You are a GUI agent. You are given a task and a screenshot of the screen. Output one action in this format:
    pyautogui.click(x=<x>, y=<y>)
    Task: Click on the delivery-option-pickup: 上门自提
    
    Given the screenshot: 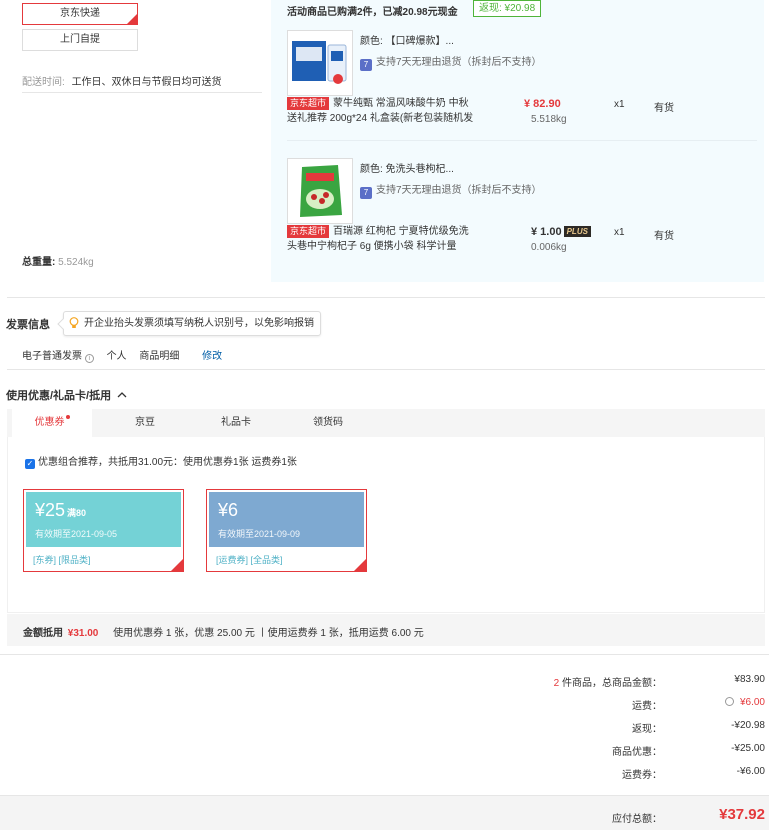 What is the action you would take?
    pyautogui.click(x=80, y=40)
    